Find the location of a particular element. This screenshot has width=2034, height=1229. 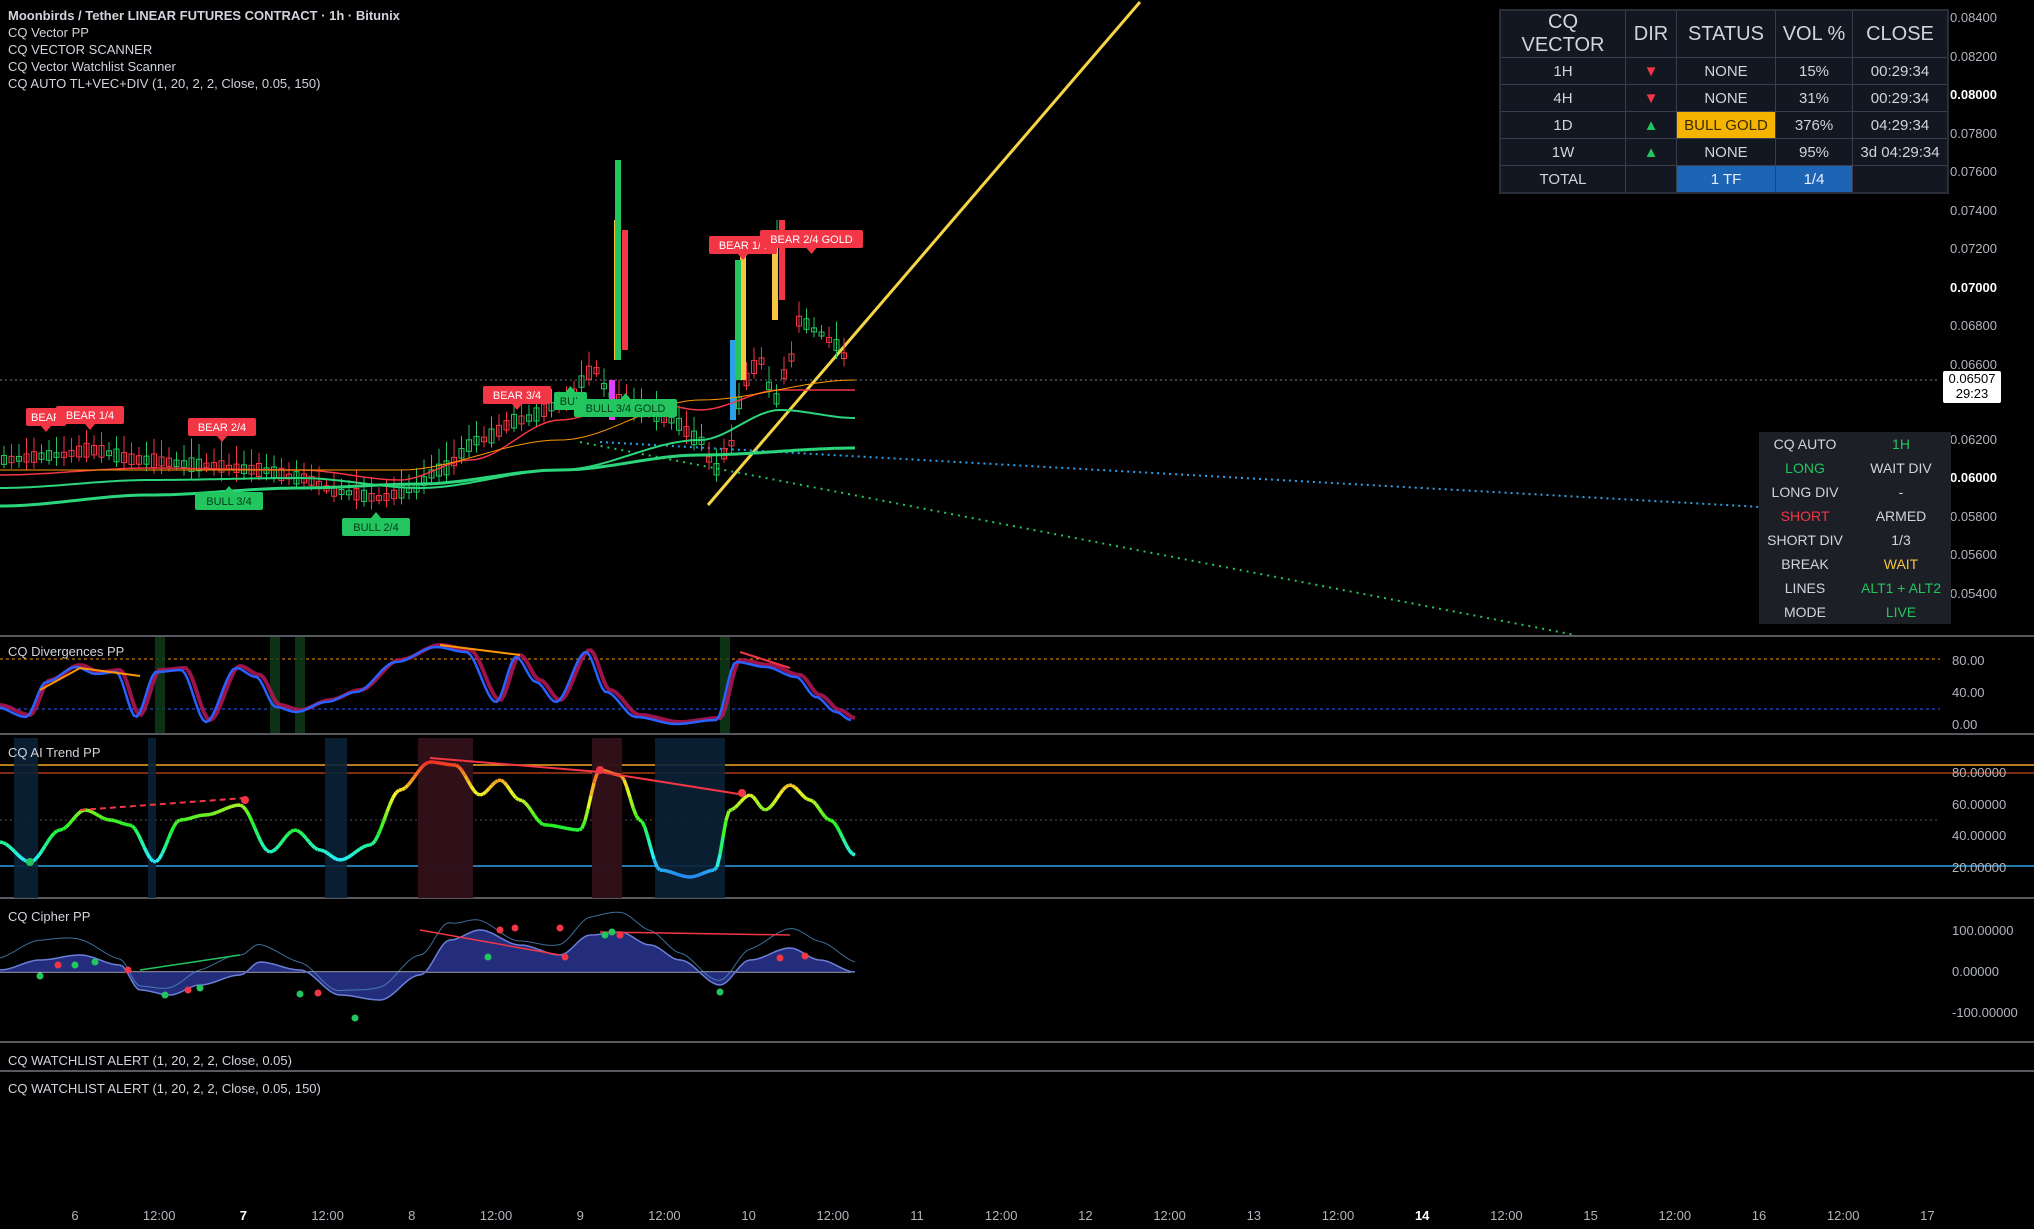

indicator-watchlist-scanner: CQ Vector Watchlist Scanner is located at coordinates (204, 66).